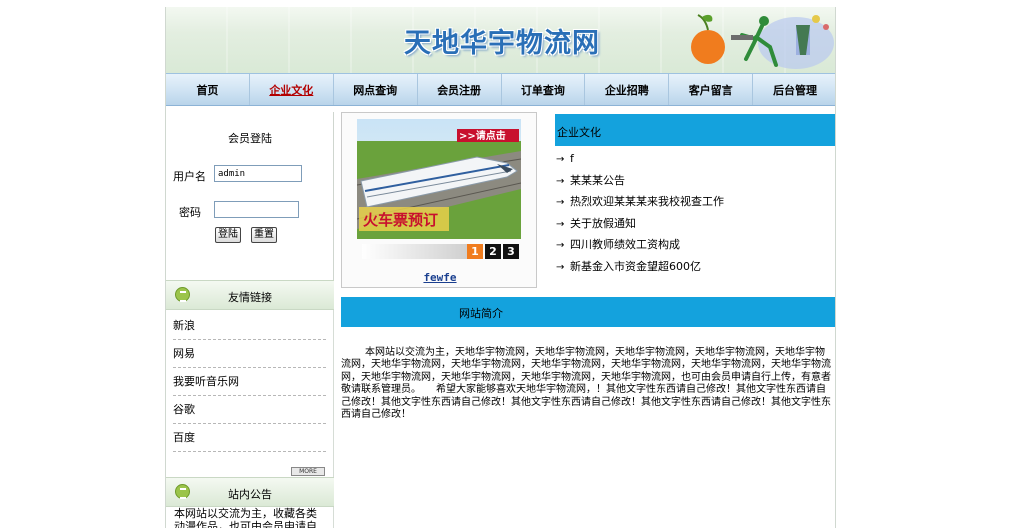 This screenshot has width=1022, height=528. Describe the element at coordinates (442, 252) in the screenshot. I see `slider-controls: 1 2 3` at that location.